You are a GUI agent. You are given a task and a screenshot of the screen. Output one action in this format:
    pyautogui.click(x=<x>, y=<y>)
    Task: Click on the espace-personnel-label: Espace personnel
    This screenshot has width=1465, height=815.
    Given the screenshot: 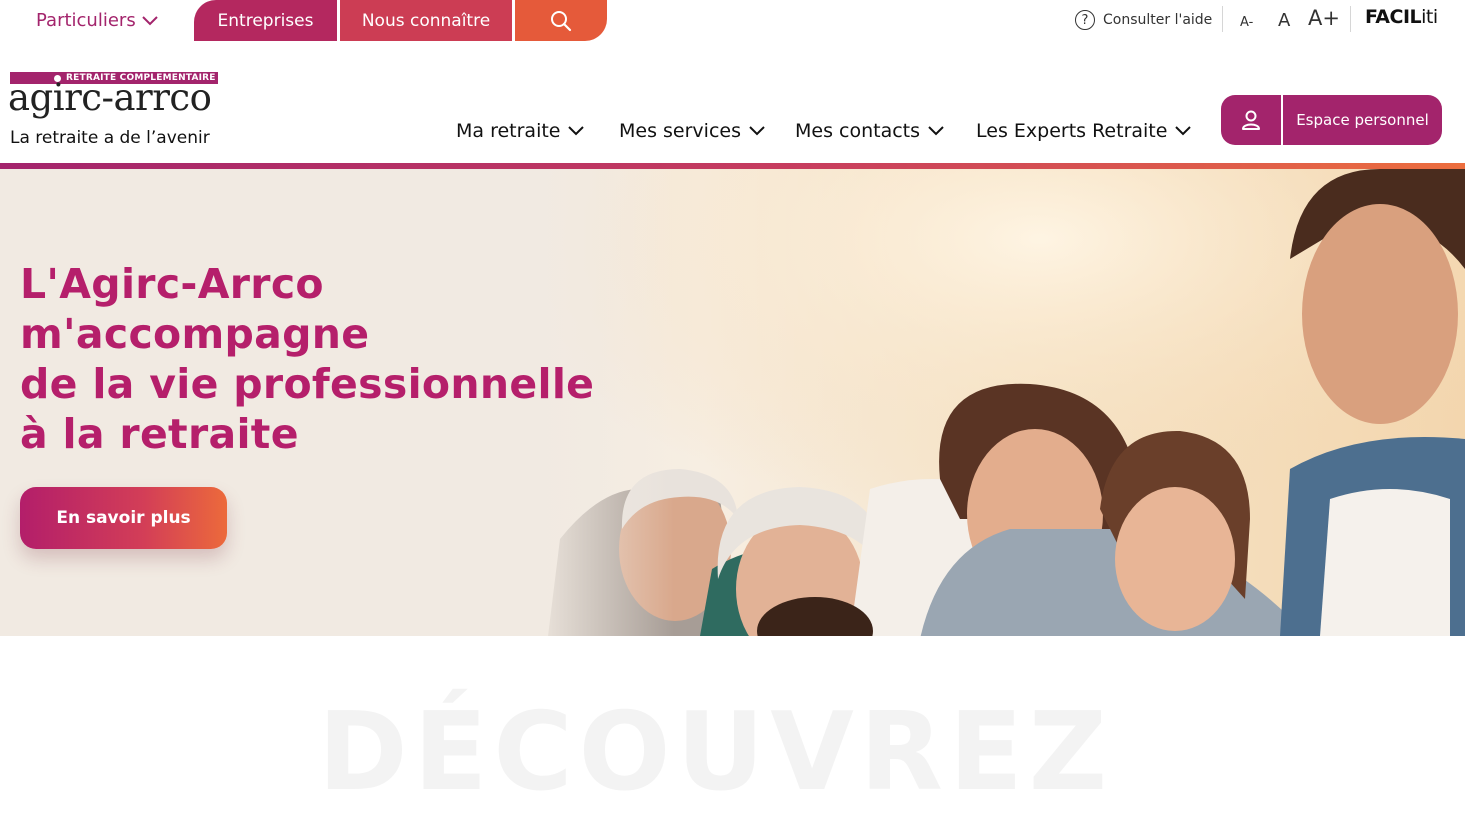 What is the action you would take?
    pyautogui.click(x=1362, y=120)
    